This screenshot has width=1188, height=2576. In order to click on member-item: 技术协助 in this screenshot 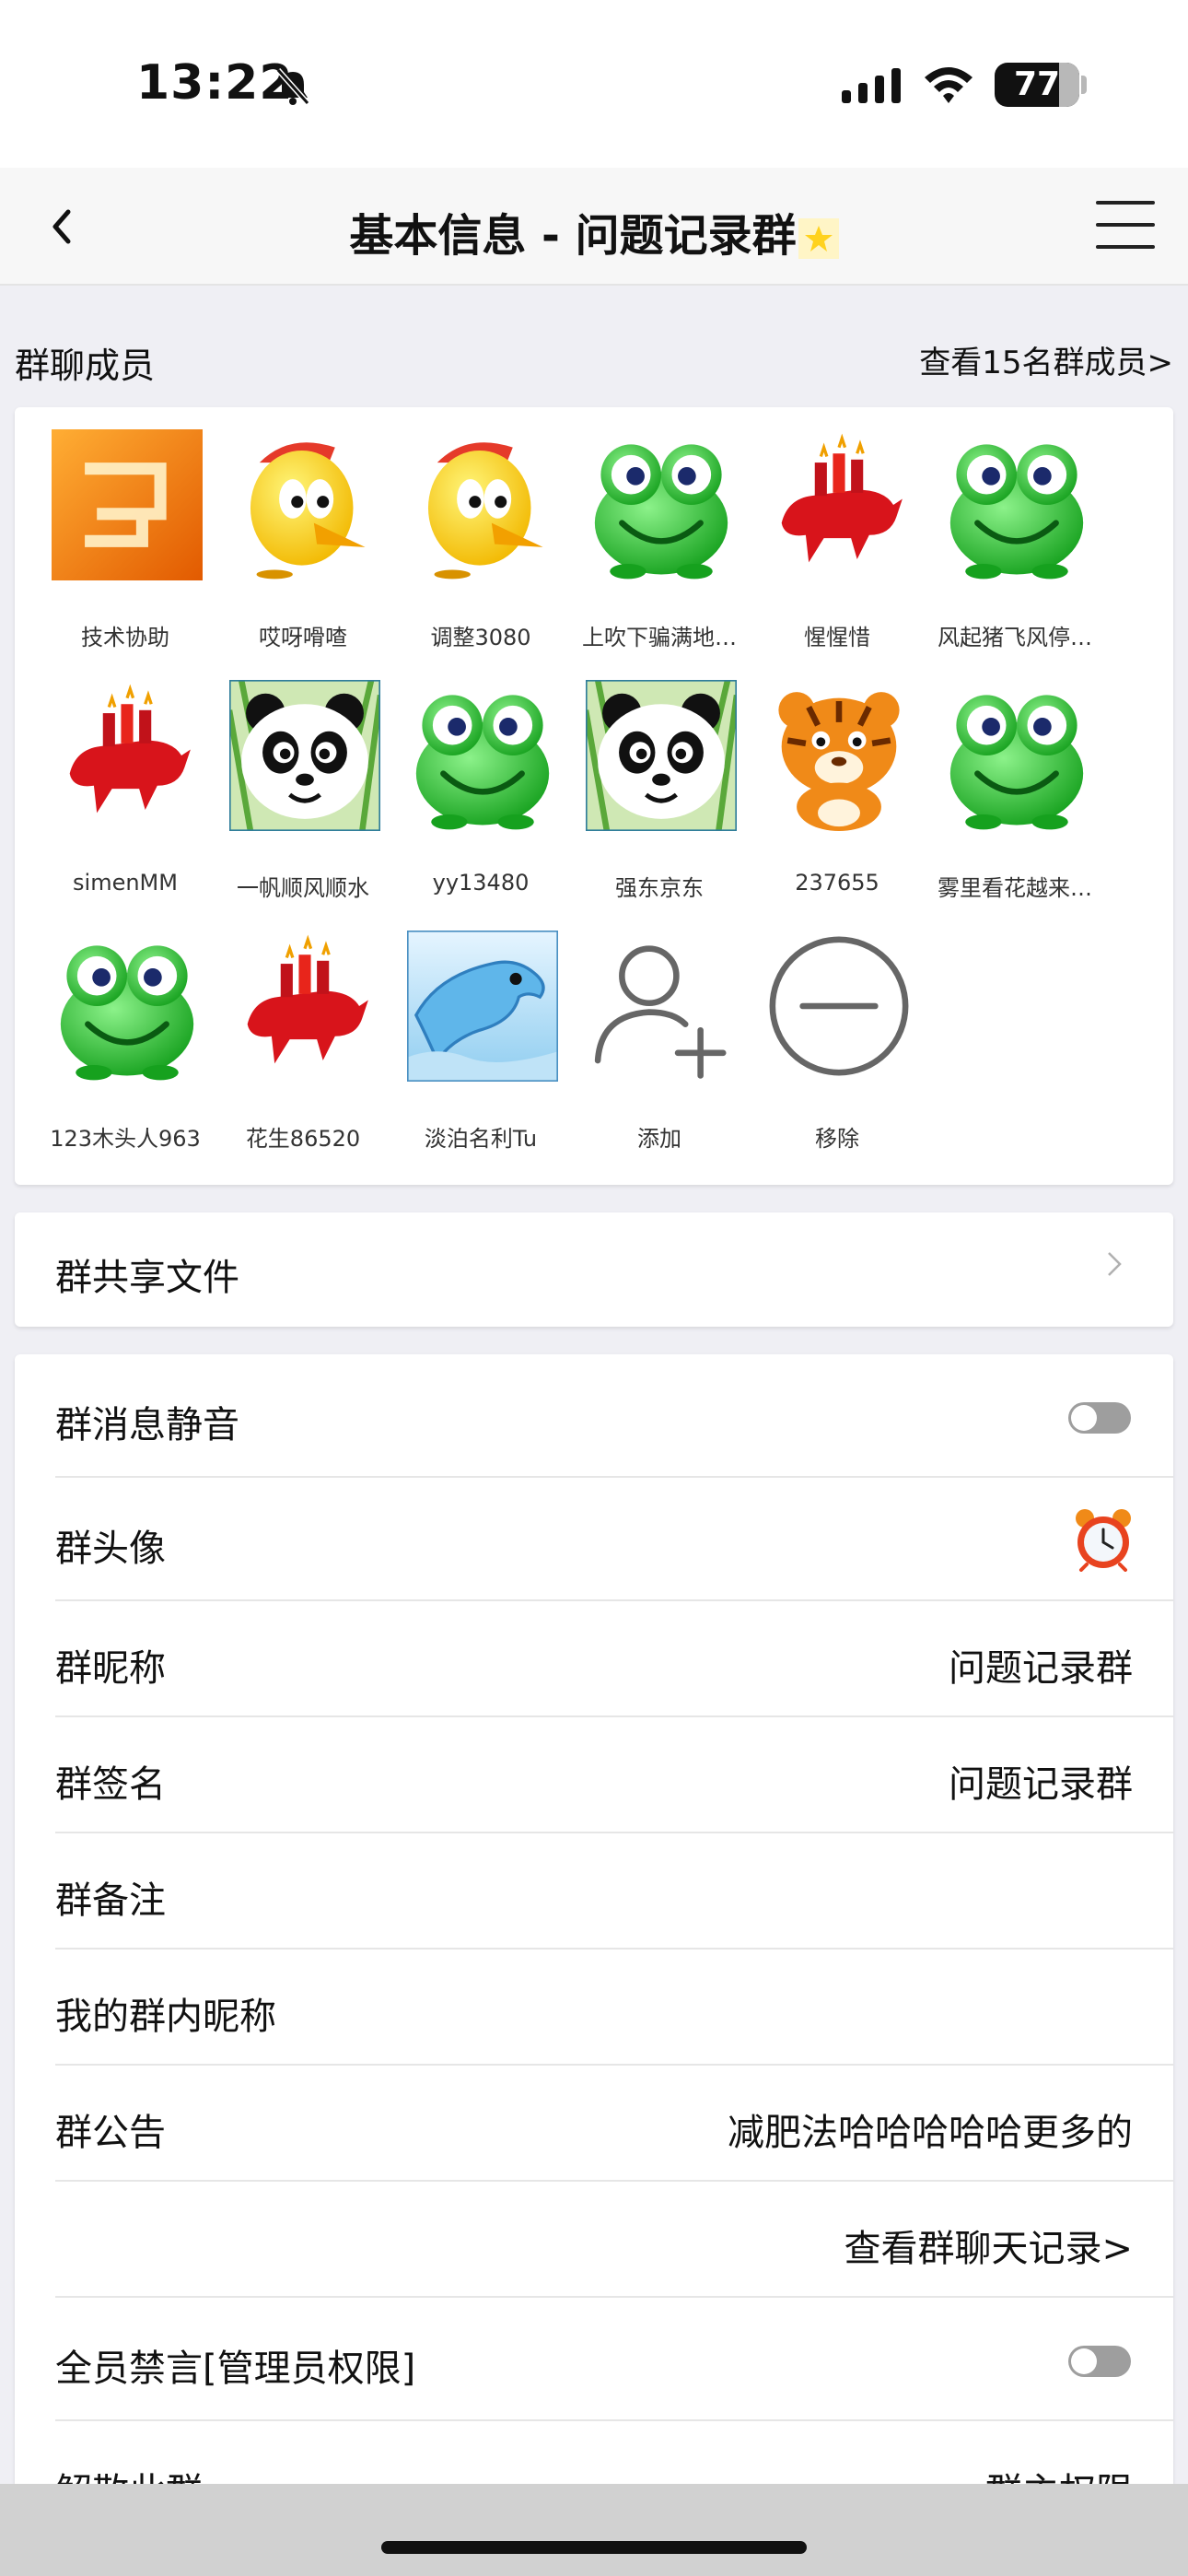, I will do `click(125, 528)`.